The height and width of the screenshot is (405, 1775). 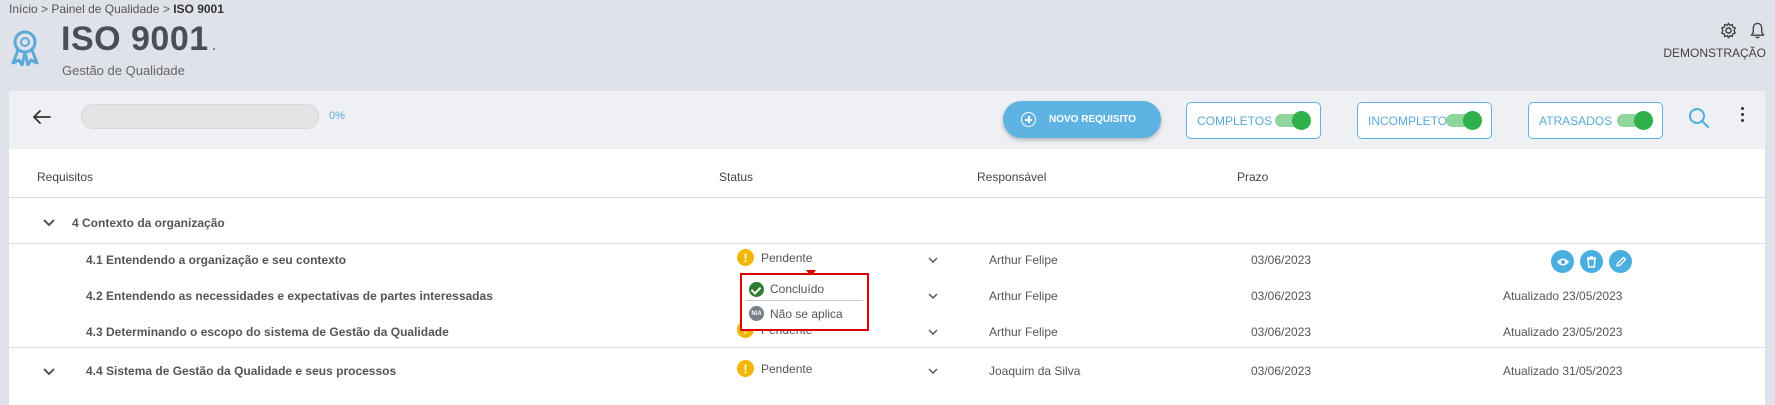 I want to click on page-title-text: ISO 9001, so click(x=135, y=39).